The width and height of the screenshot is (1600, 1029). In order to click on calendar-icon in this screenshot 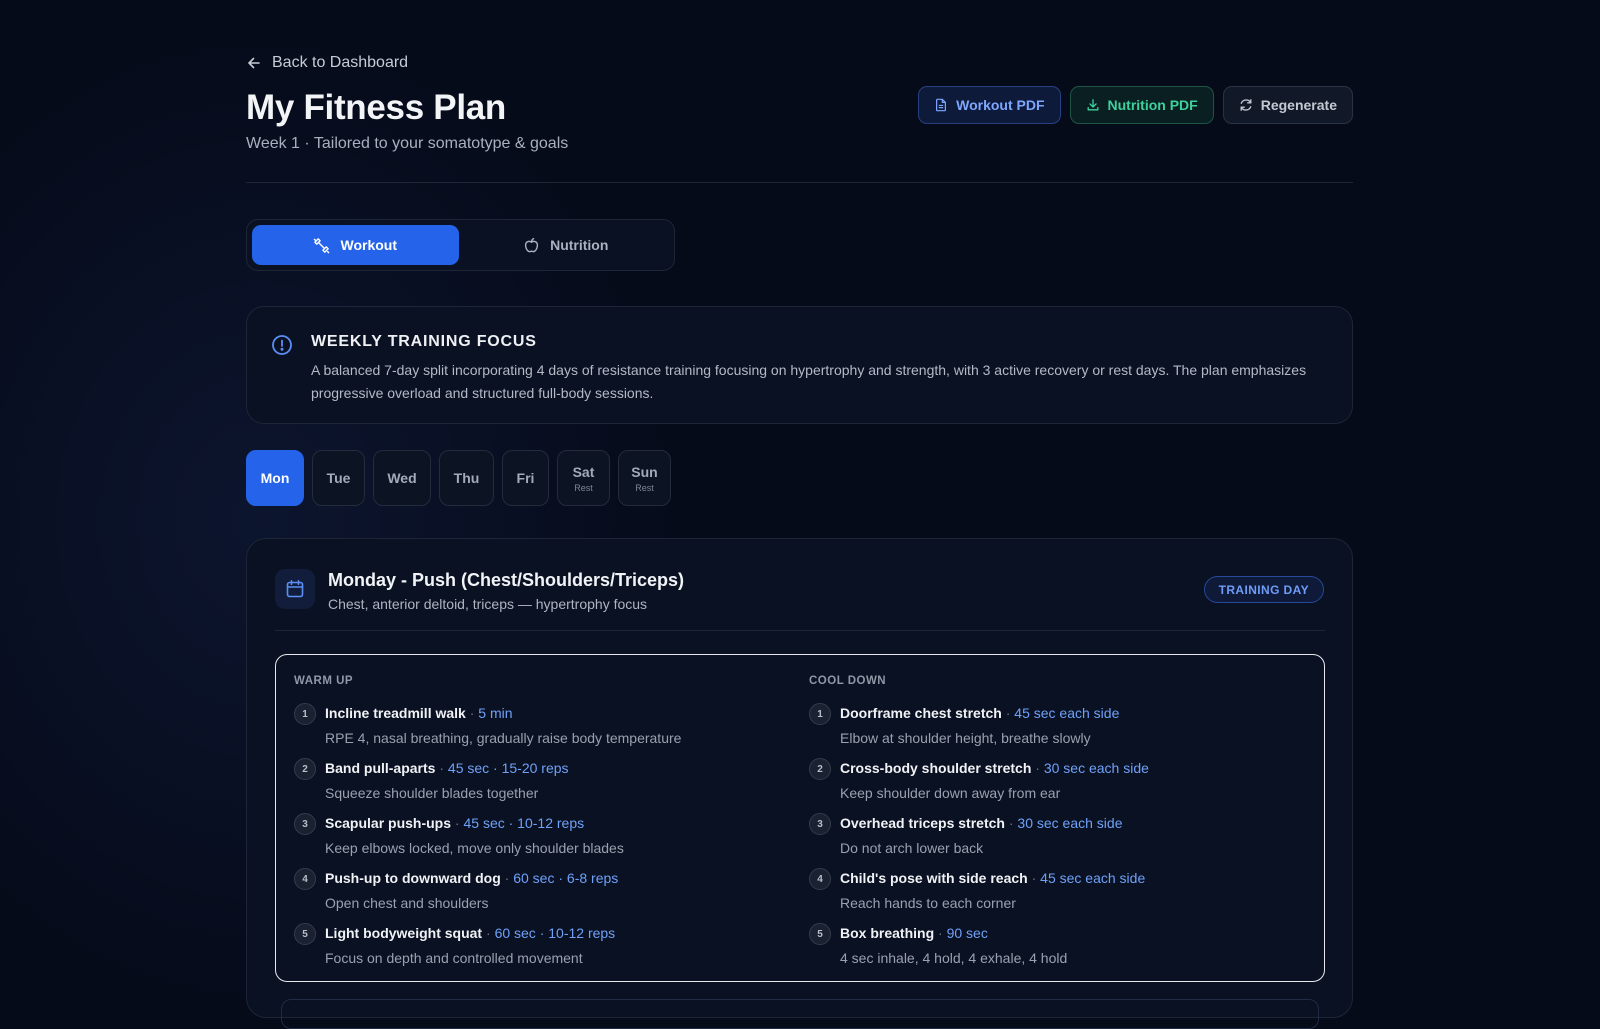, I will do `click(295, 589)`.